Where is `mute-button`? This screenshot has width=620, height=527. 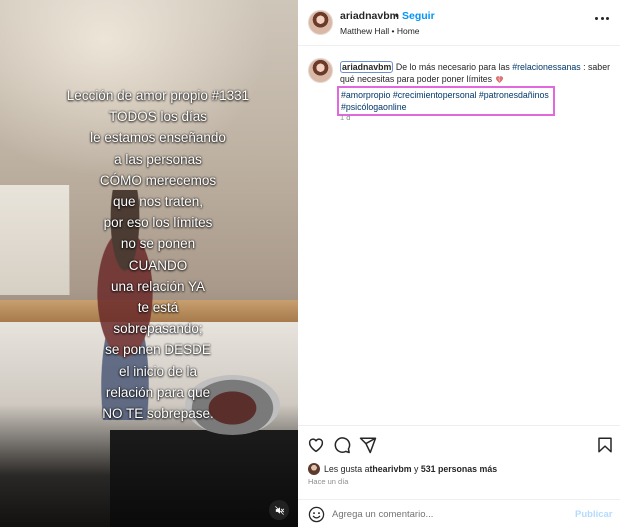
mute-button is located at coordinates (279, 510).